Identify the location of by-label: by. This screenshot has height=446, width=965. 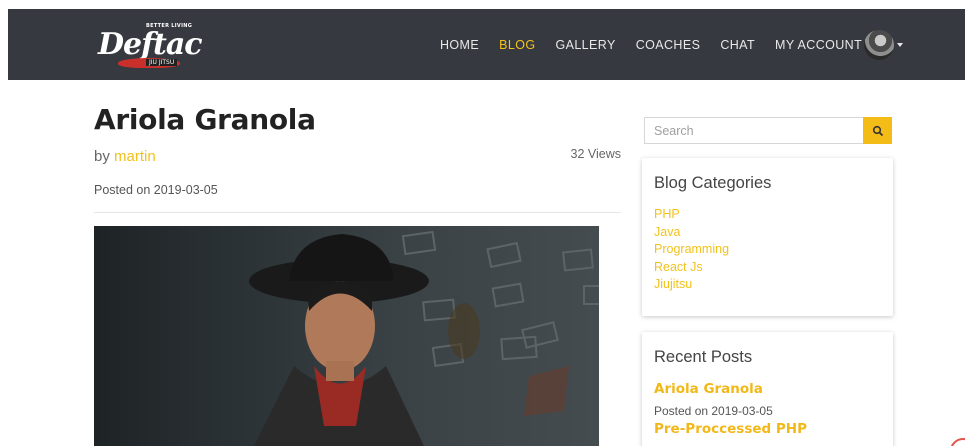
(102, 156).